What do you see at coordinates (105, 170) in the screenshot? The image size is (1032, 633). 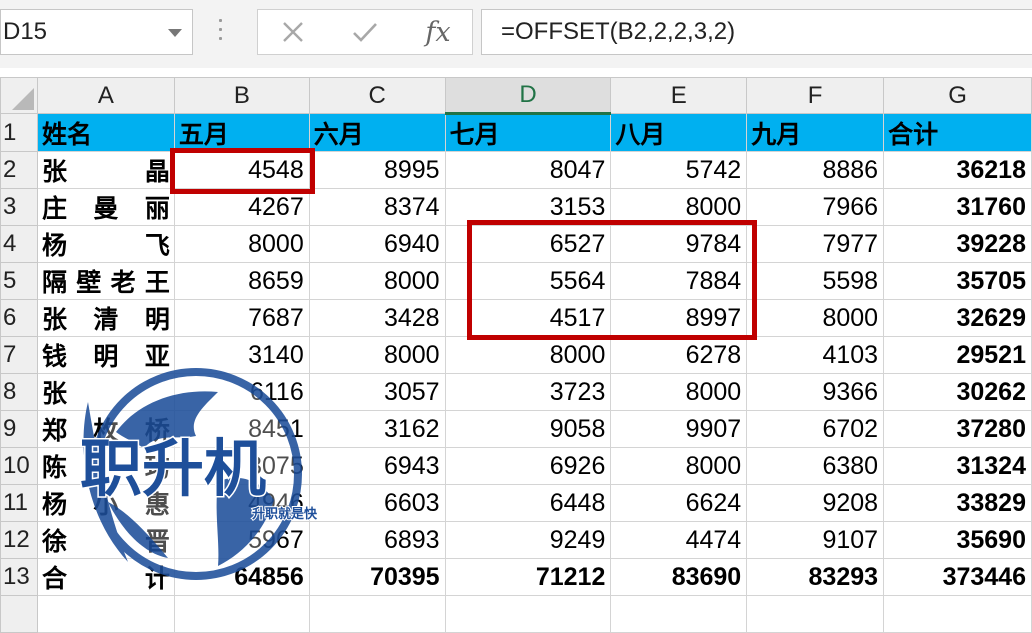 I see `name-cell: 张 晶` at bounding box center [105, 170].